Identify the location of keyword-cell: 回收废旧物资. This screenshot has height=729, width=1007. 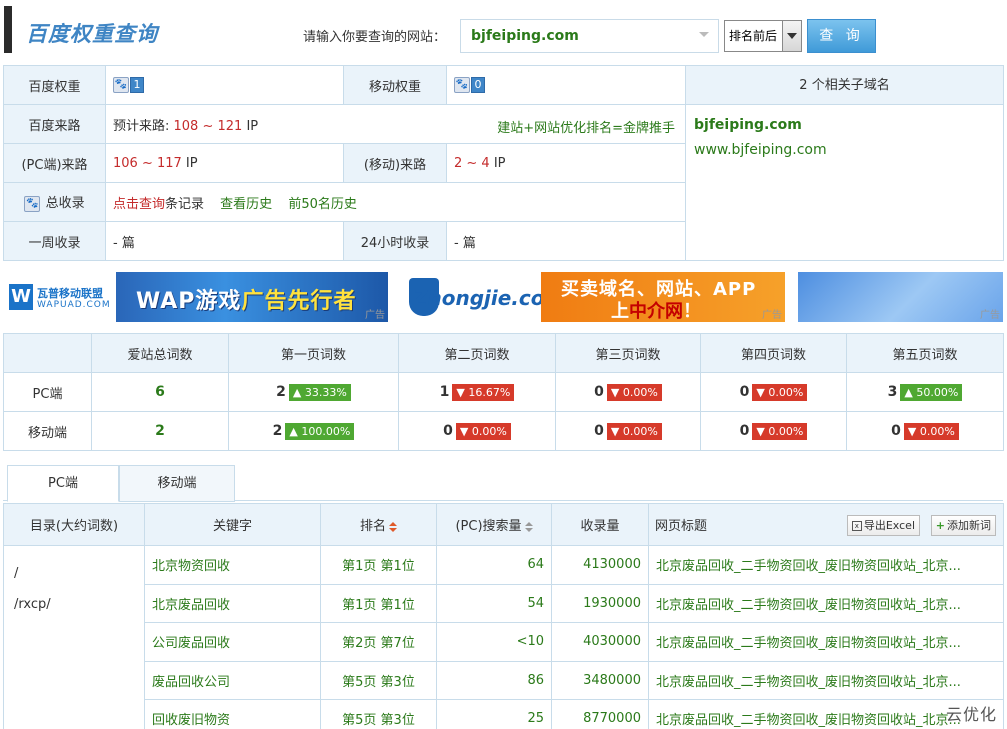
(232, 714).